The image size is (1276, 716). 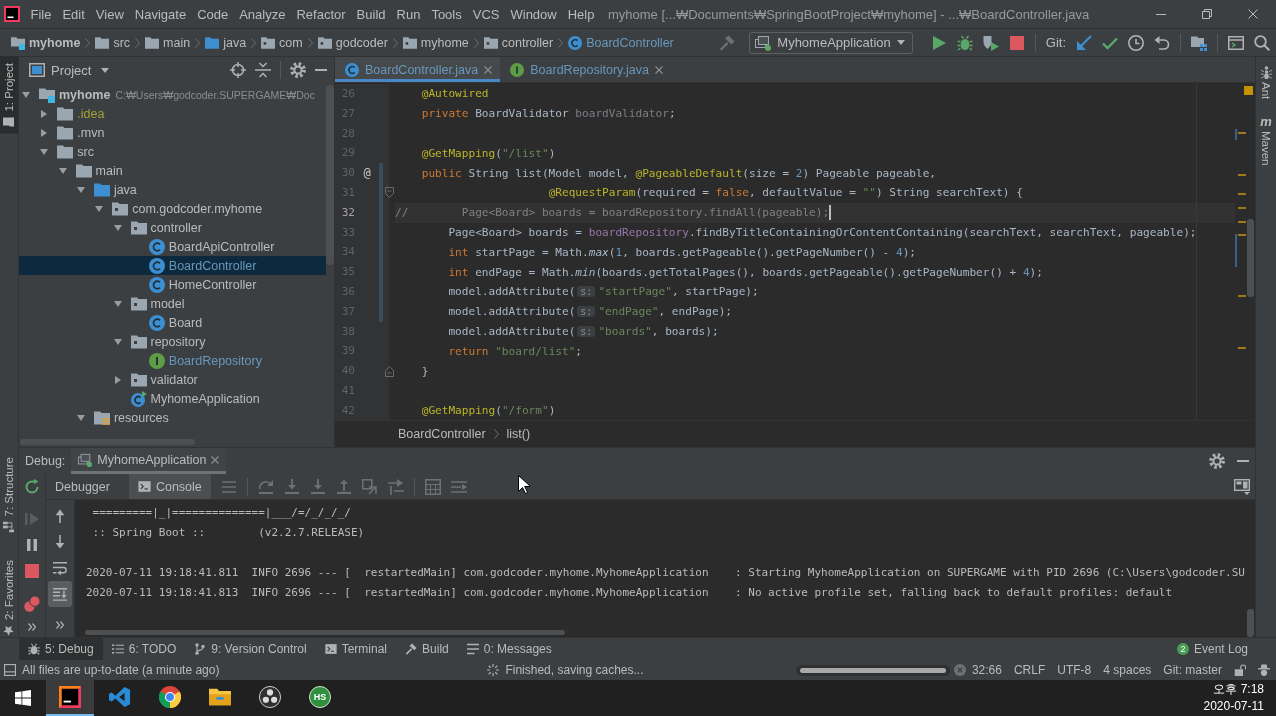 What do you see at coordinates (369, 486) in the screenshot?
I see `square-arrow-icon` at bounding box center [369, 486].